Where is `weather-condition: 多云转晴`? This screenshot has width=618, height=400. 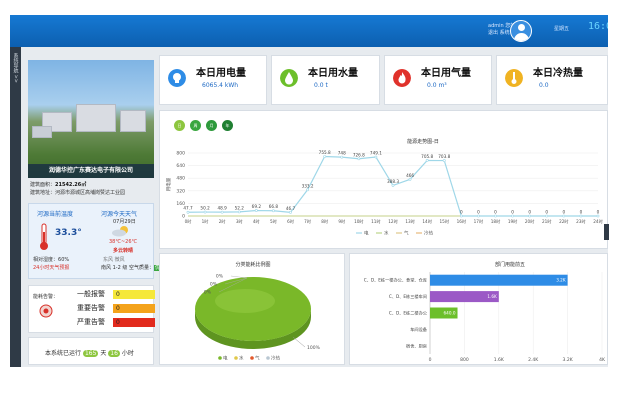
weather-condition: 多云转晴 is located at coordinates (123, 251).